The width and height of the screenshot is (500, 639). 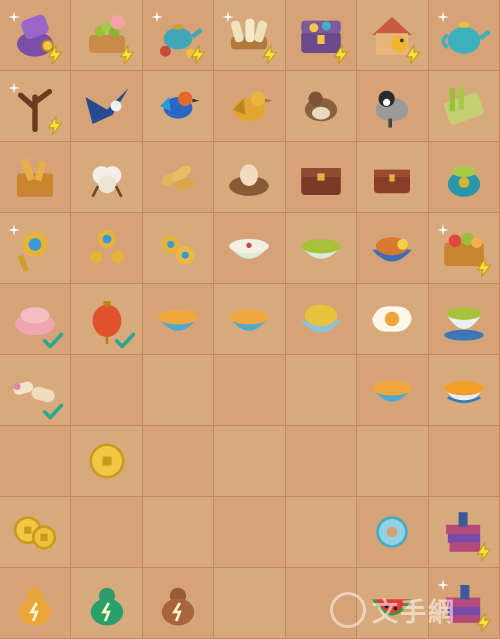 I want to click on green-tea-cup-icon, so click(x=464, y=319).